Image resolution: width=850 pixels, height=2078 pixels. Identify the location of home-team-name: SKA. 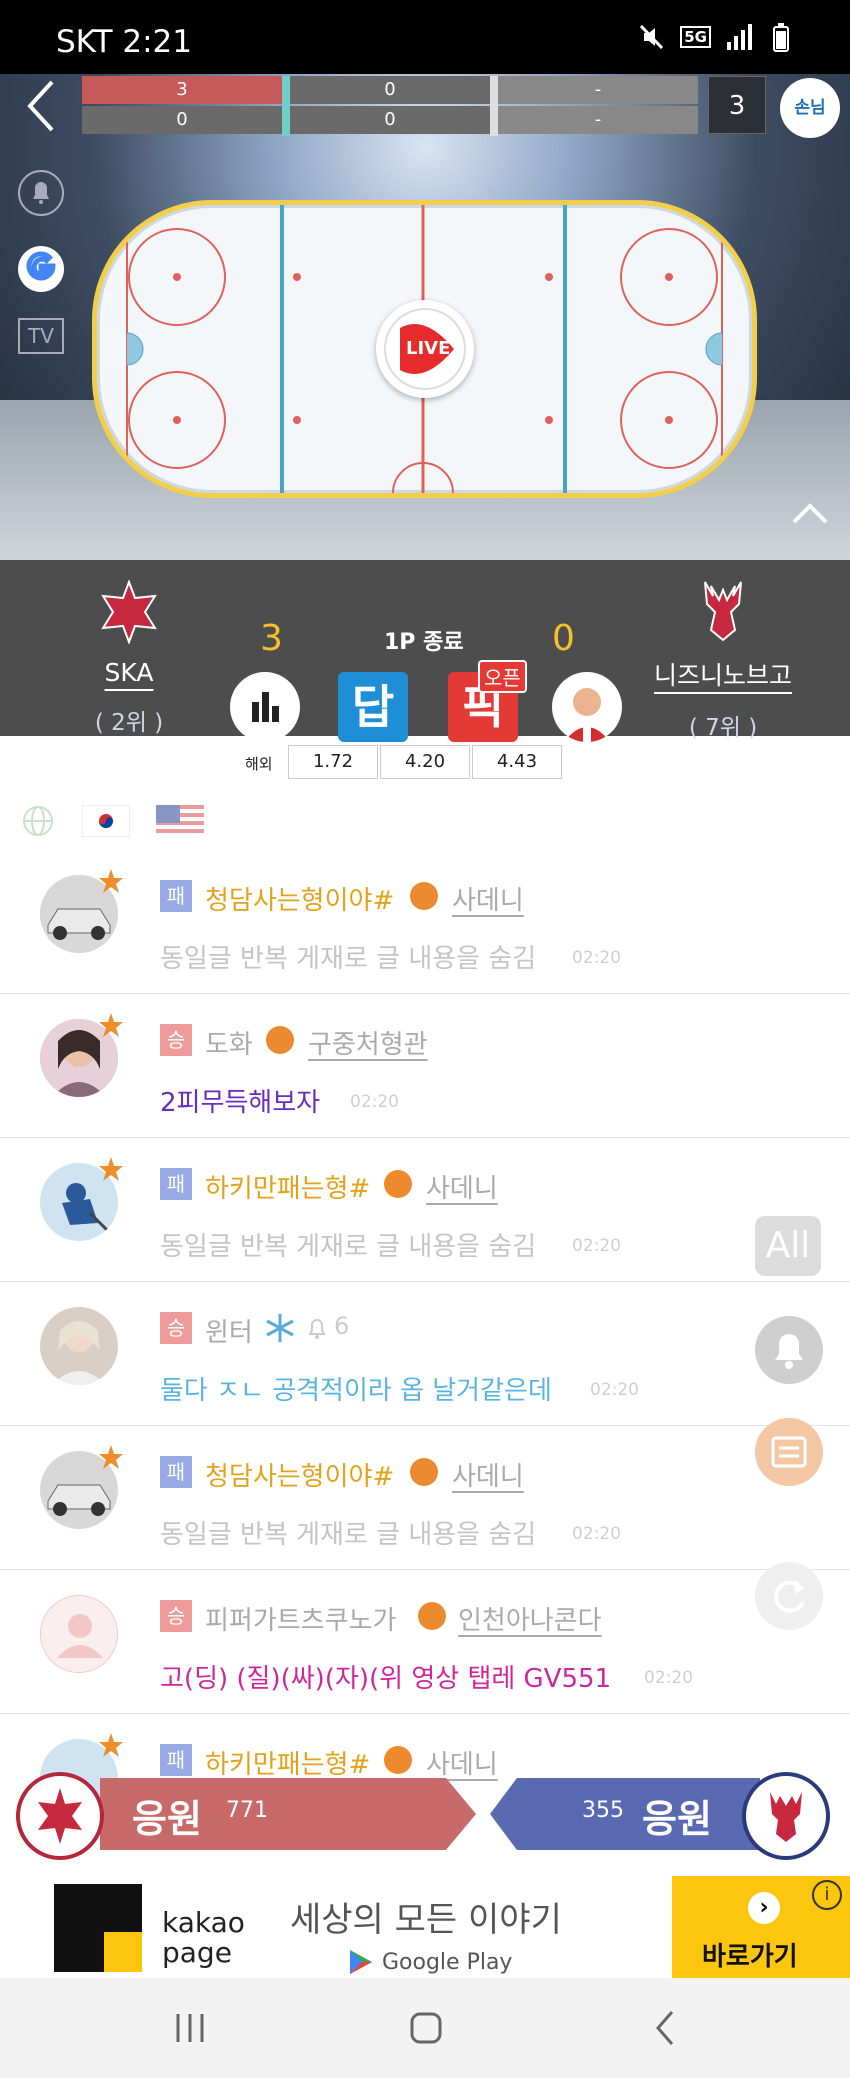
(129, 672).